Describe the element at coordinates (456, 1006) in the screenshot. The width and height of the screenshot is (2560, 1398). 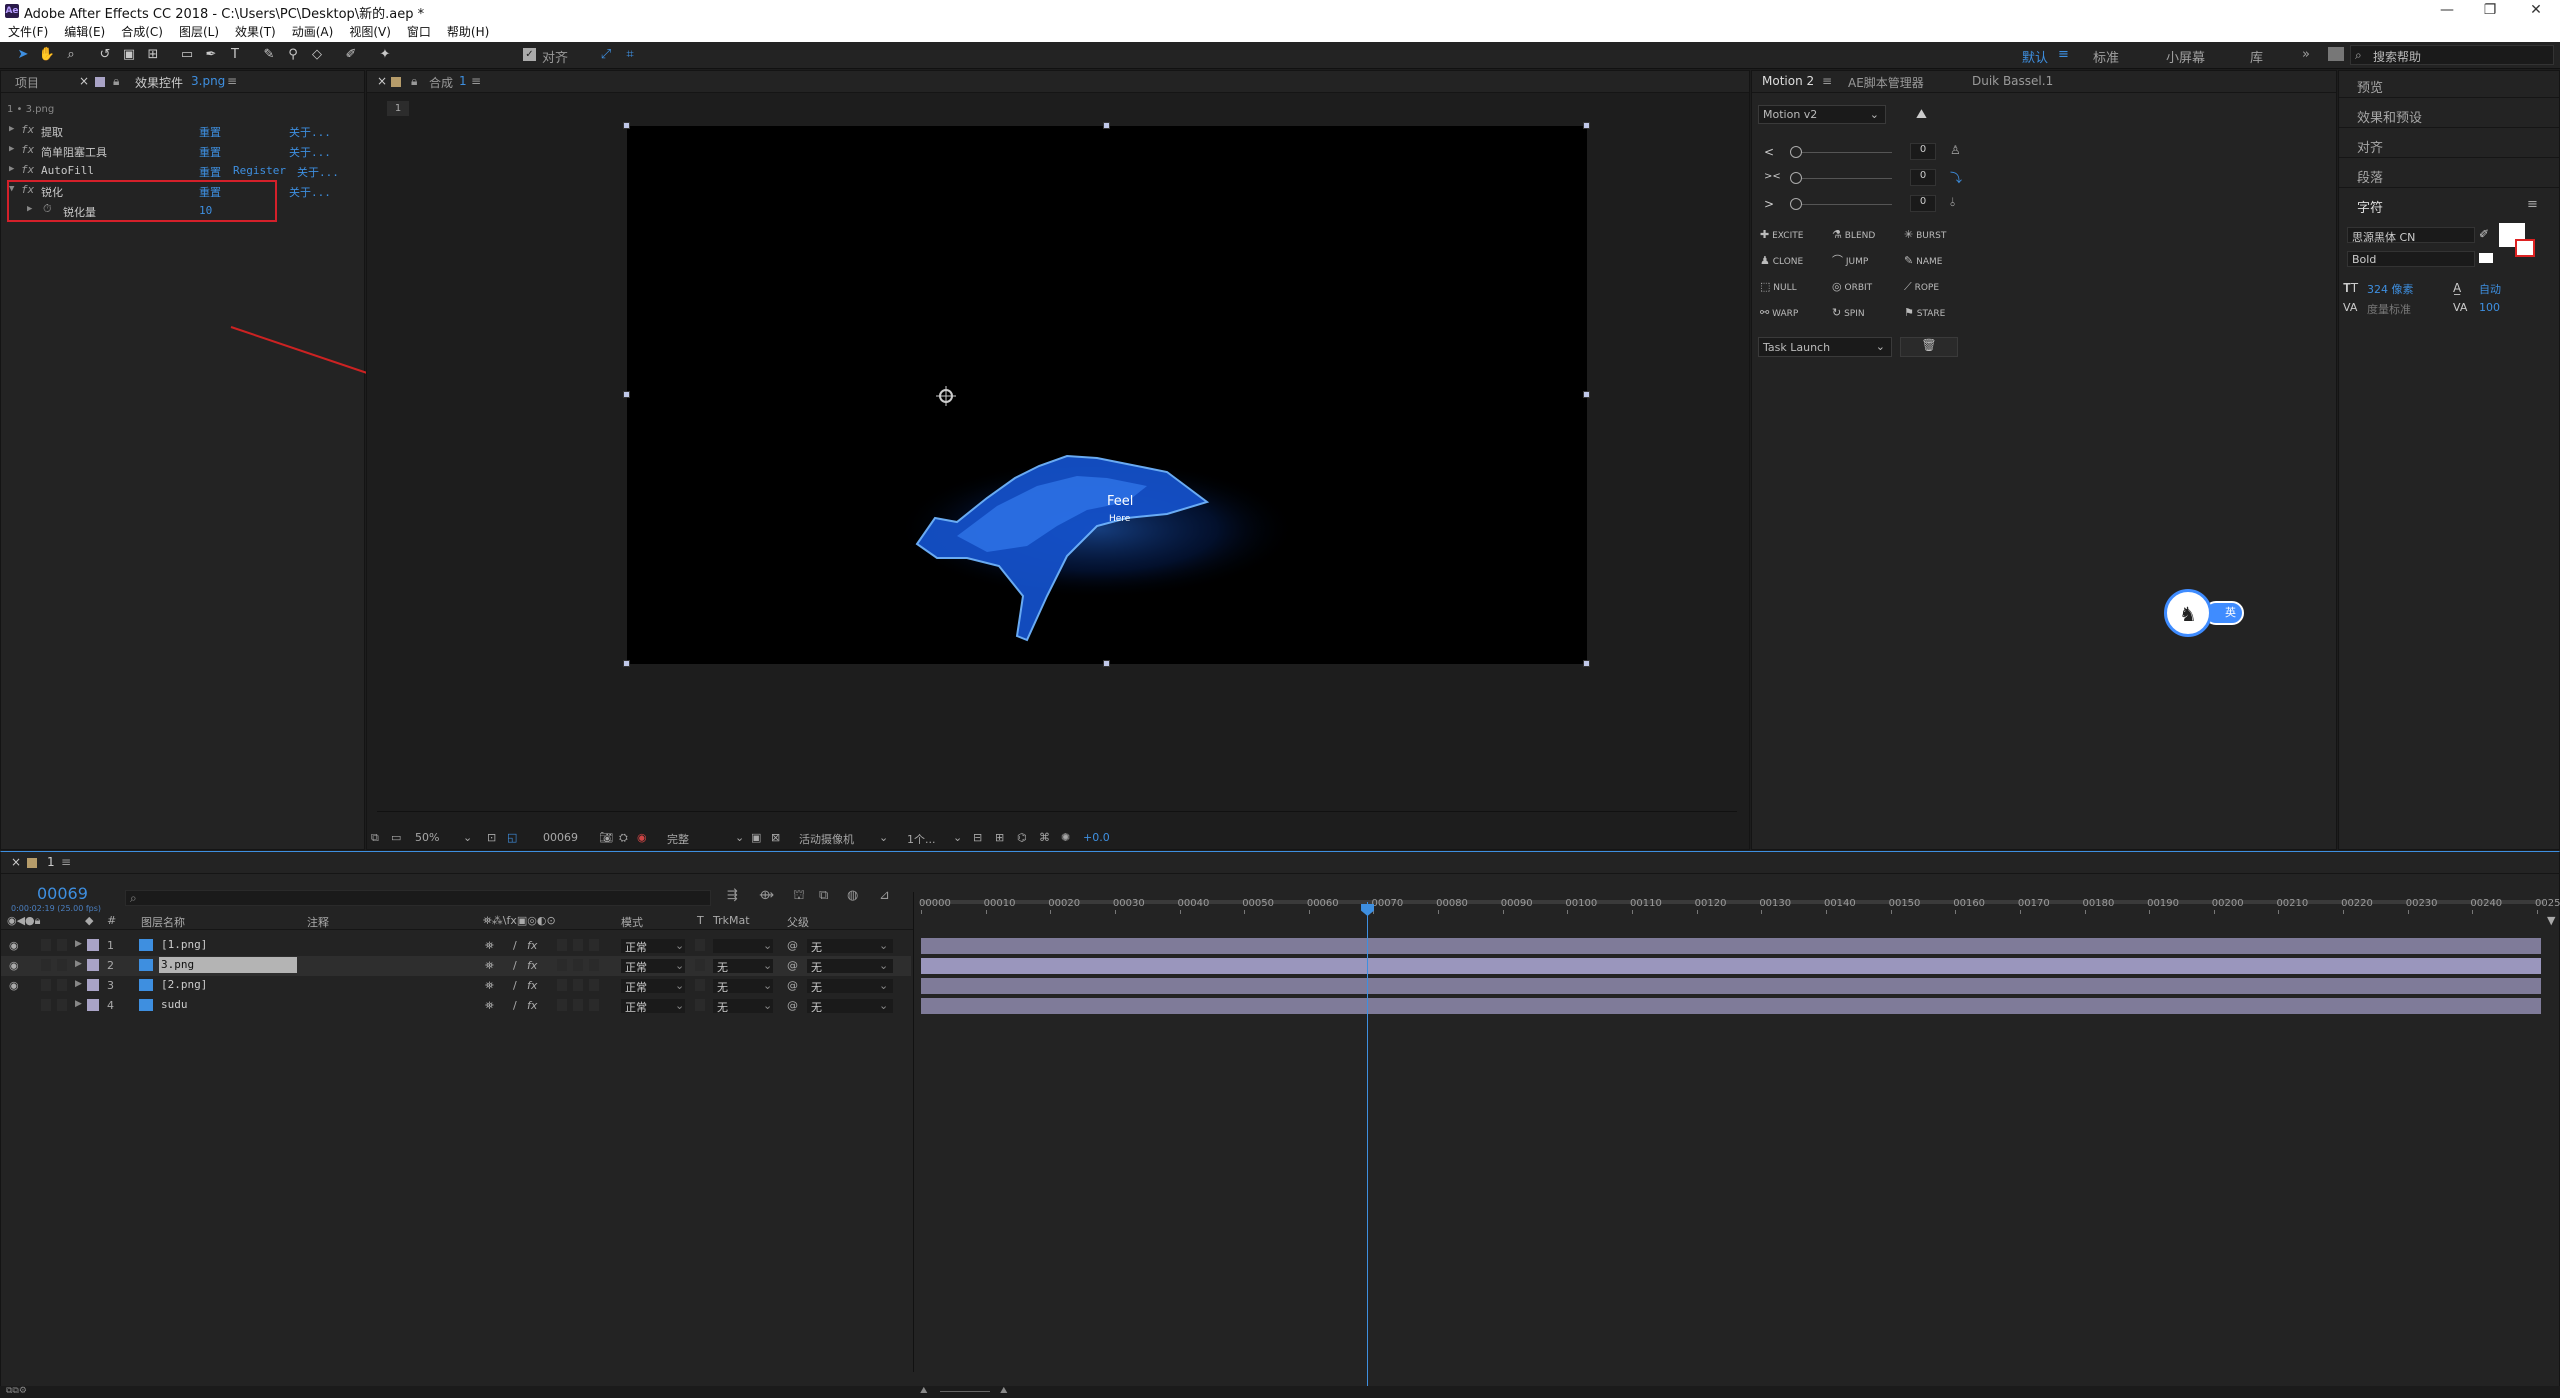
I see `layer-row: ▶ 4 sudu ⛯ / fx 正常 ⌄ 无 ⌄ @ 无 ⌄` at that location.